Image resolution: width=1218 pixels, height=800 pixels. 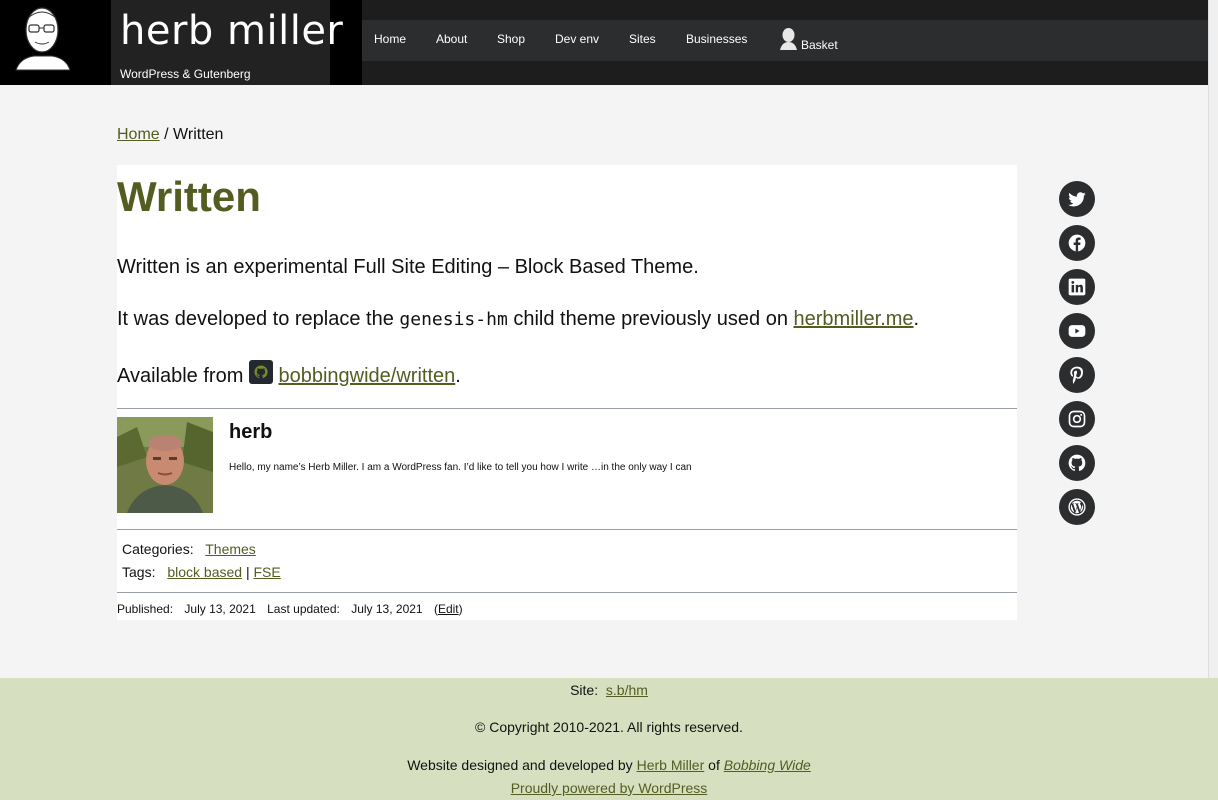 What do you see at coordinates (1077, 375) in the screenshot?
I see `pinterest-icon` at bounding box center [1077, 375].